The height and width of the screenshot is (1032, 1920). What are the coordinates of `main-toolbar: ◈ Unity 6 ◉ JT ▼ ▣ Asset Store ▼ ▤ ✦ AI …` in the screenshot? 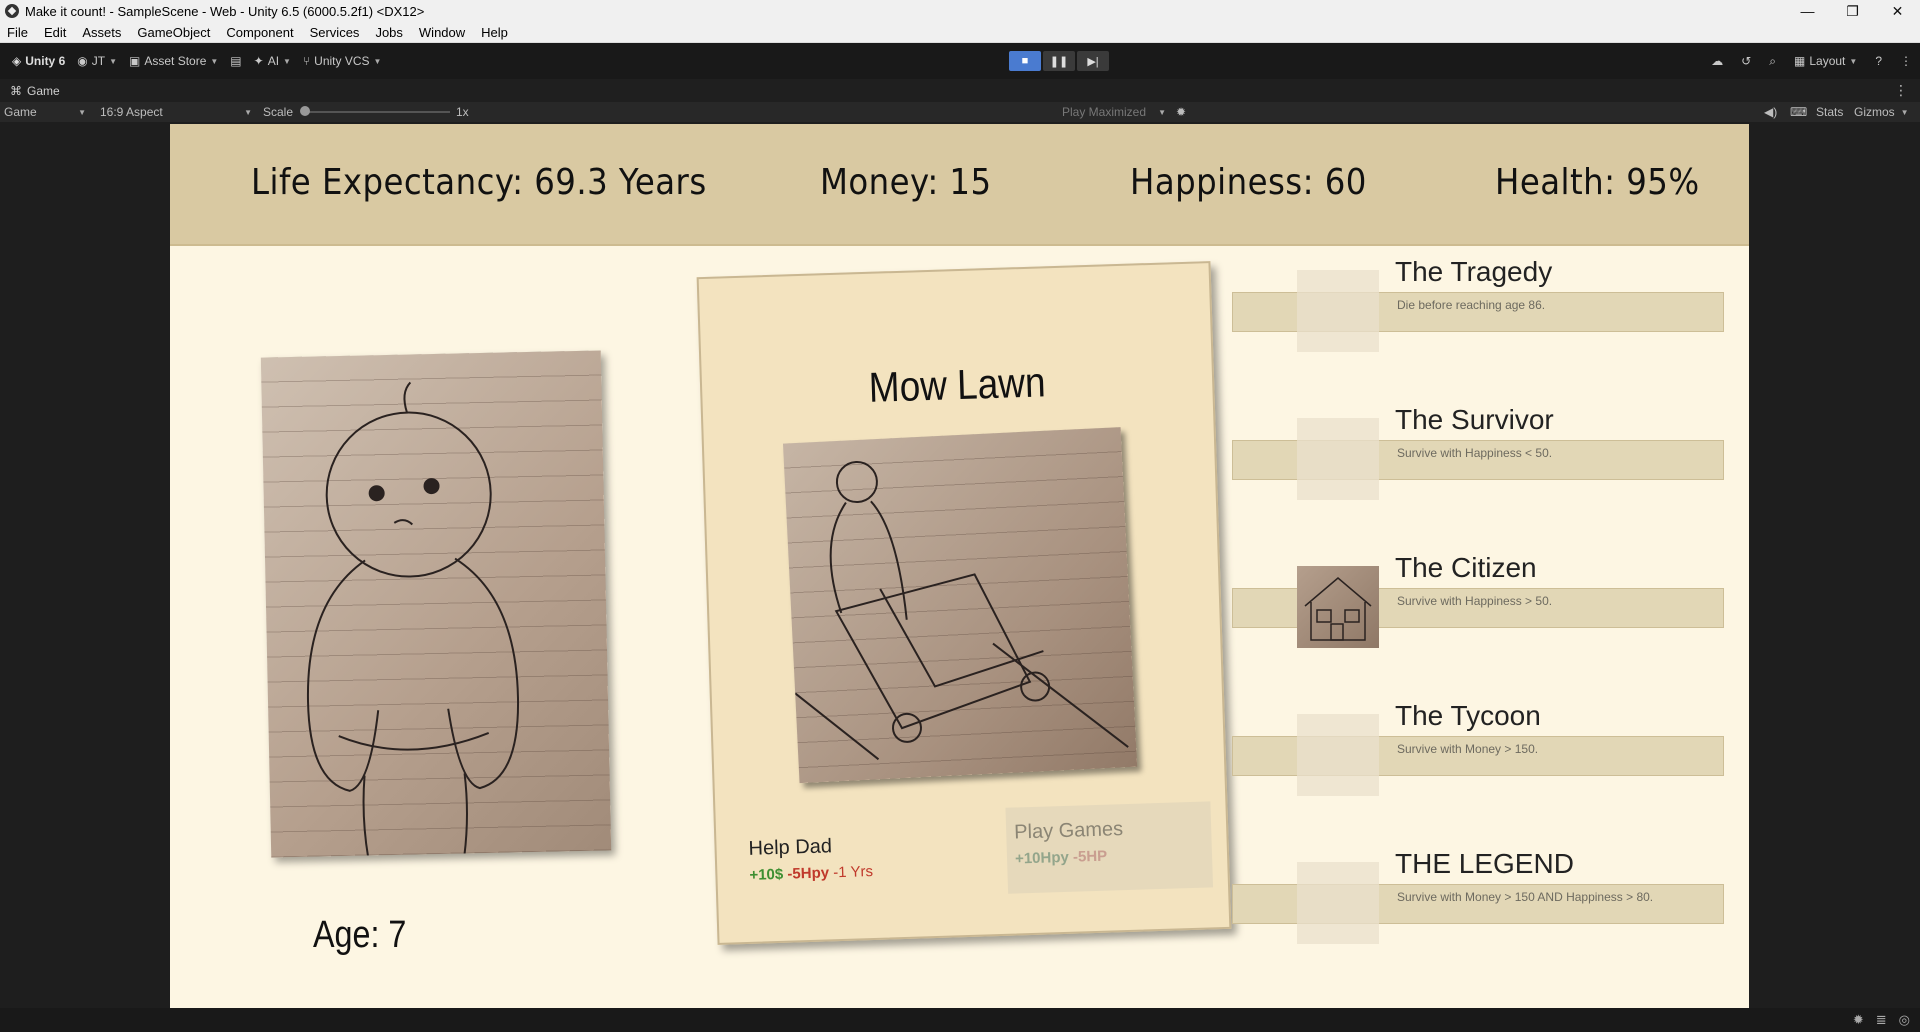 It's located at (960, 61).